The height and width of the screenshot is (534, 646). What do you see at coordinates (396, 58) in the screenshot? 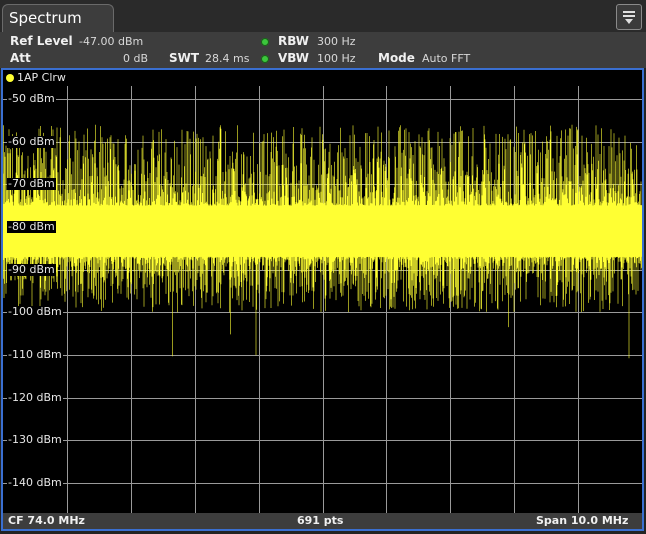
I see `mode-label: Mode` at bounding box center [396, 58].